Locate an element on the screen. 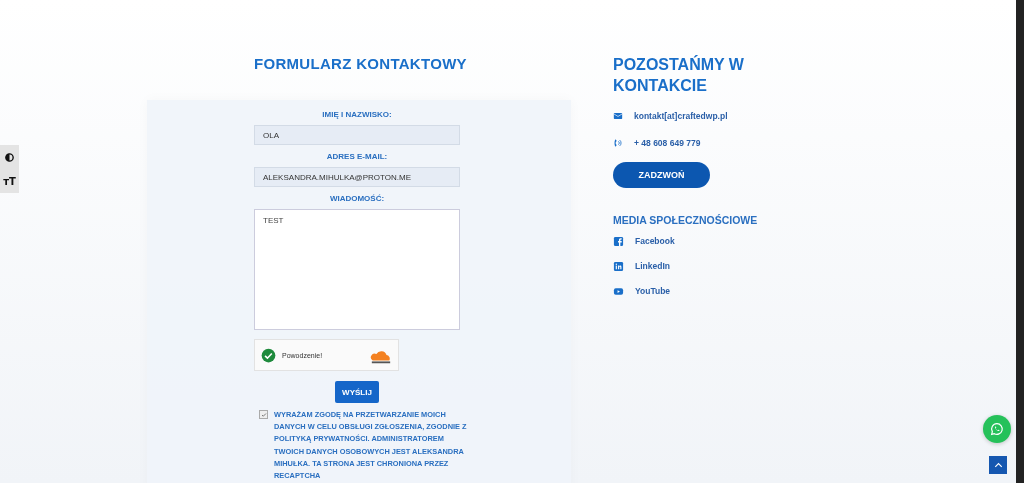 The height and width of the screenshot is (483, 1024). input-field: OLA is located at coordinates (357, 135).